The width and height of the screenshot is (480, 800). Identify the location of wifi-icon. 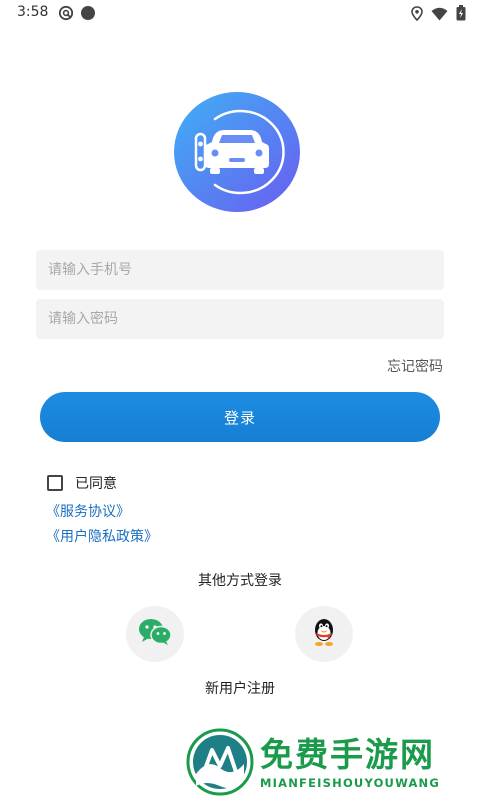
(439, 15).